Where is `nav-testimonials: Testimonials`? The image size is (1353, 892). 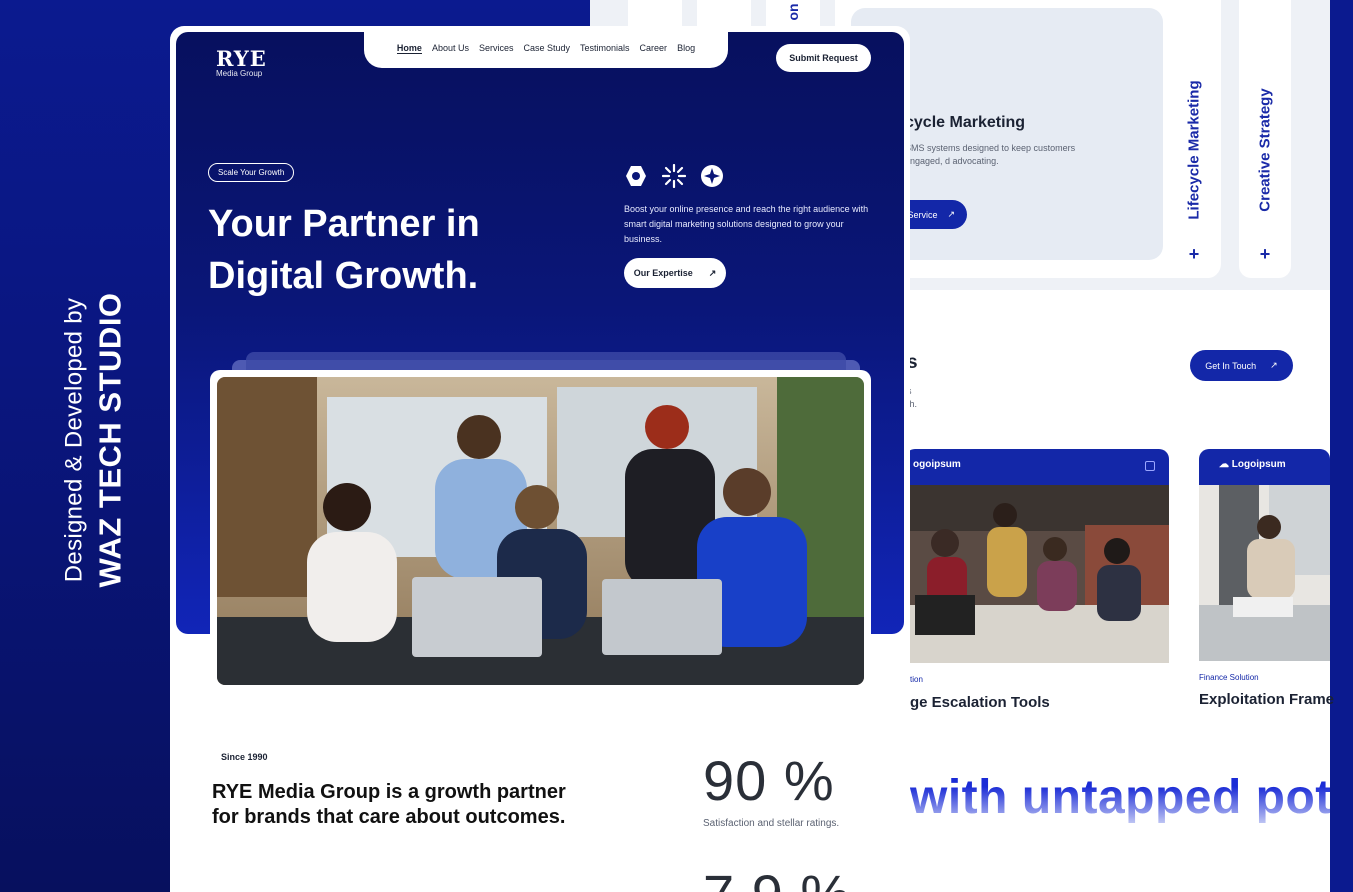
nav-testimonials: Testimonials is located at coordinates (605, 48).